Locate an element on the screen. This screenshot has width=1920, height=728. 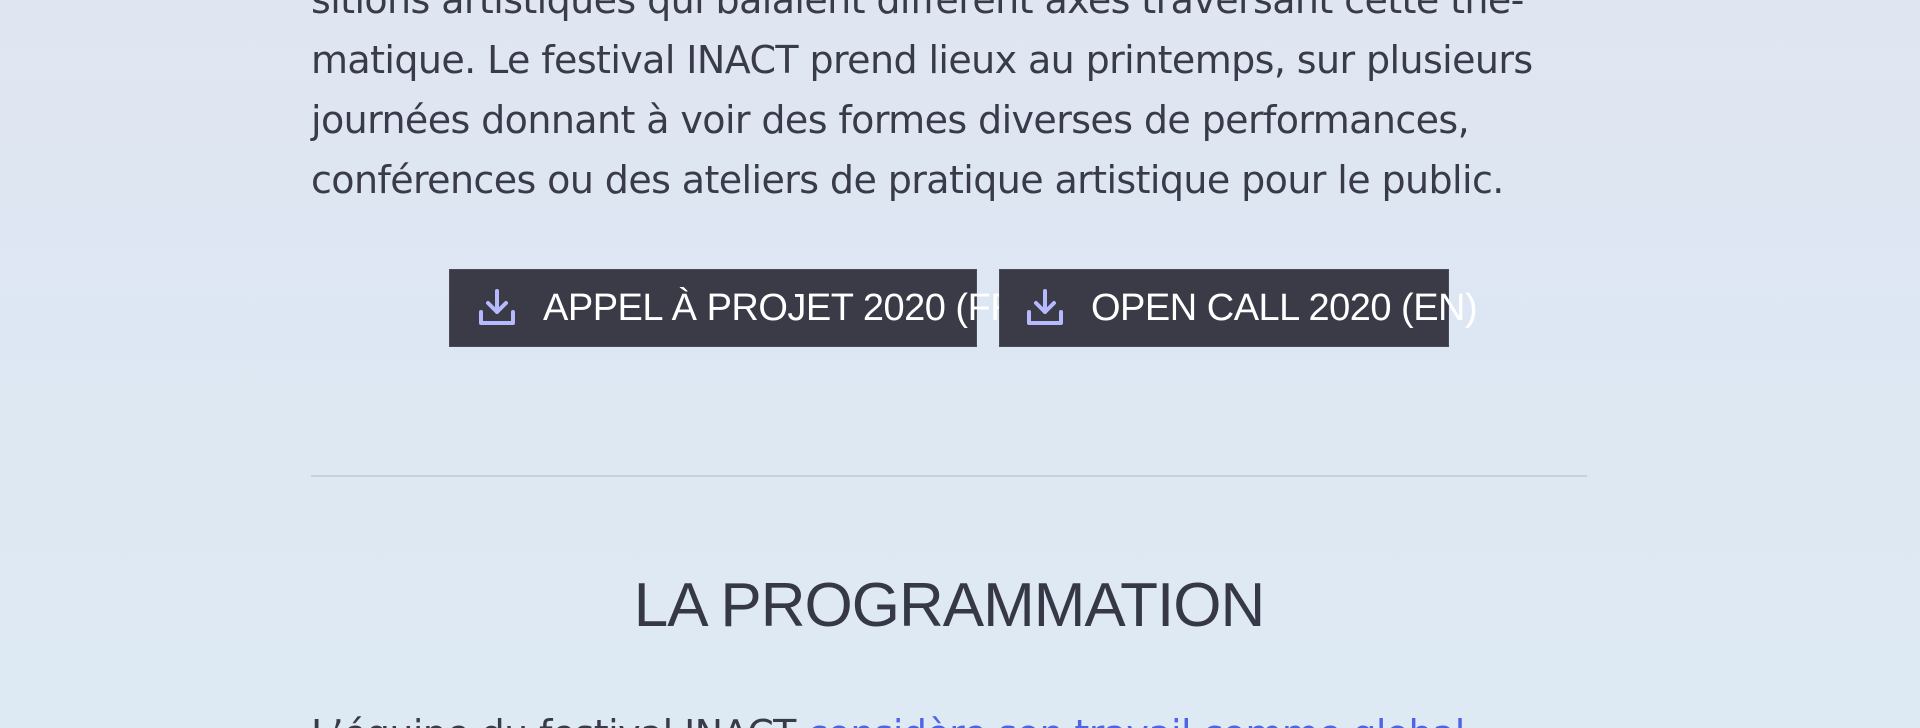
section-divider is located at coordinates (949, 476).